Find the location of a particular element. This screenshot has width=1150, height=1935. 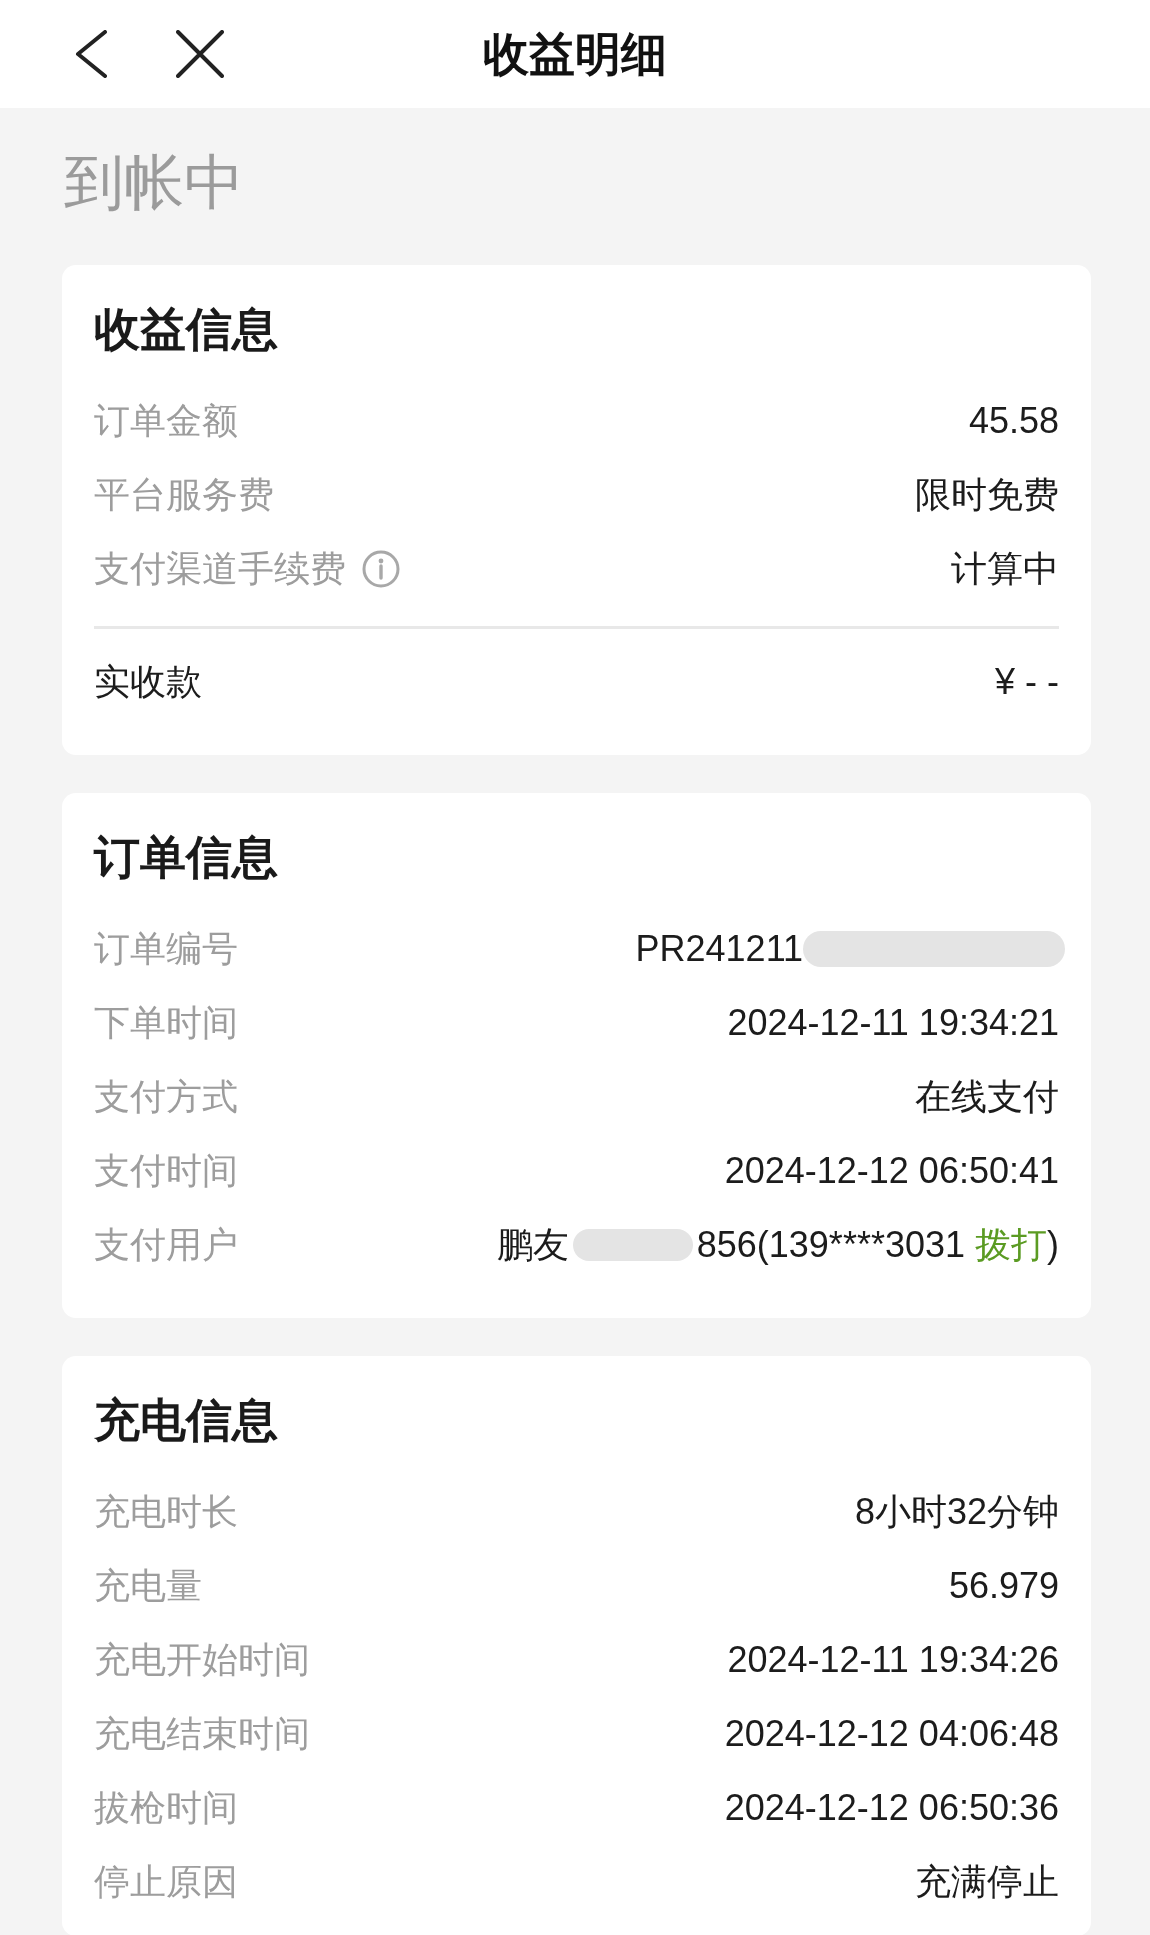

row-label: 拔枪时间 is located at coordinates (166, 1807).